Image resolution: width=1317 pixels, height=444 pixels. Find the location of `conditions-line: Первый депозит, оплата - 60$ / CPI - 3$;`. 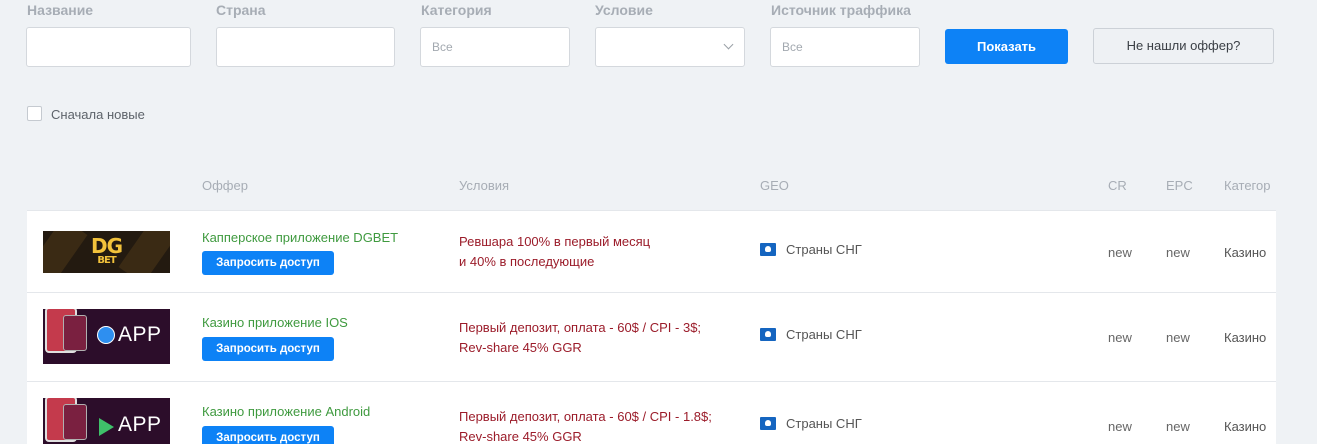

conditions-line: Первый депозит, оплата - 60$ / CPI - 3$; is located at coordinates (580, 327).